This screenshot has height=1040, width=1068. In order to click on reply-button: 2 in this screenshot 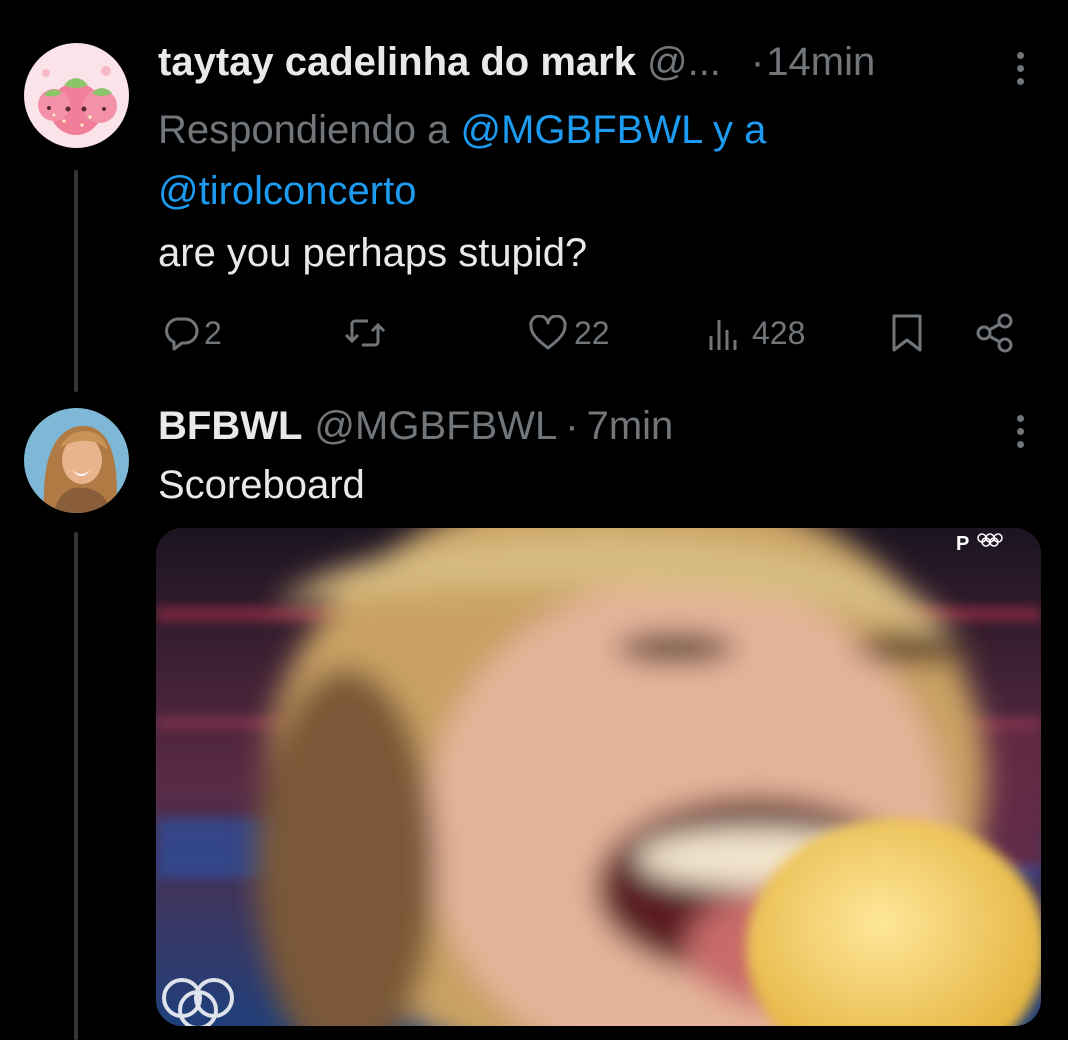, I will do `click(192, 333)`.